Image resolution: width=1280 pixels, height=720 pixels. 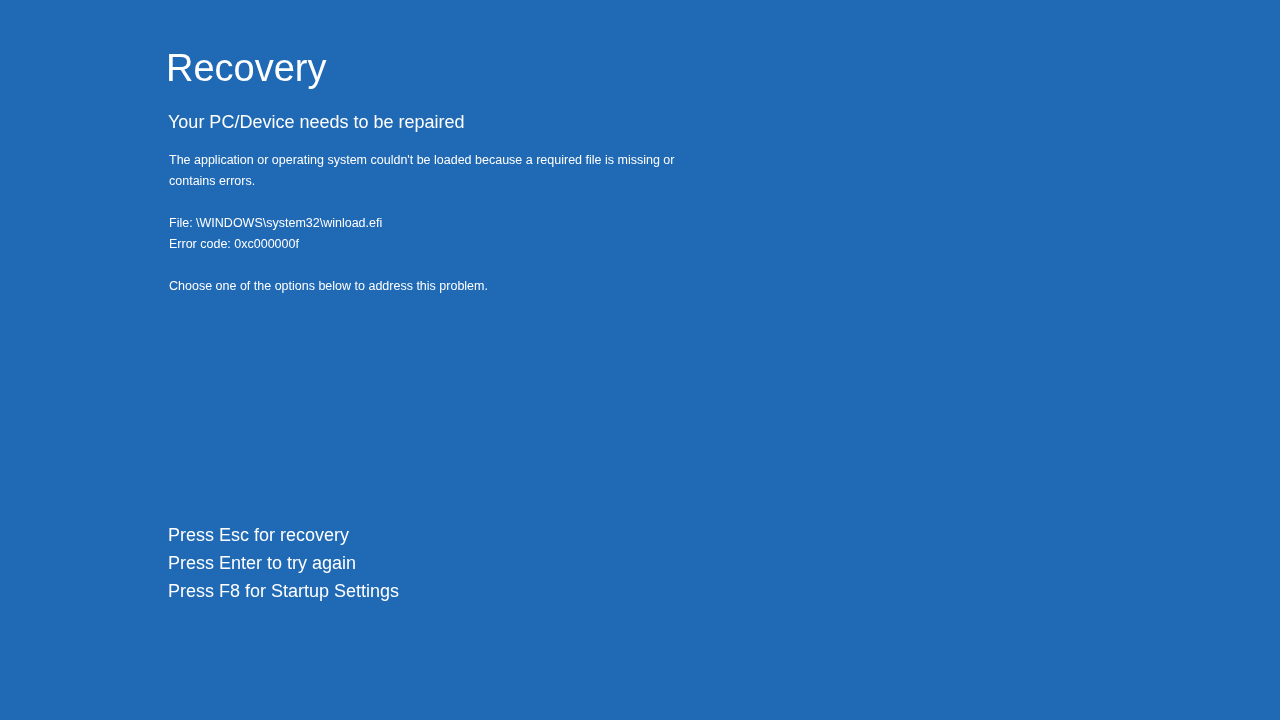 I want to click on instruction-text: Choose one of the options below to address this problem., so click(x=328, y=286).